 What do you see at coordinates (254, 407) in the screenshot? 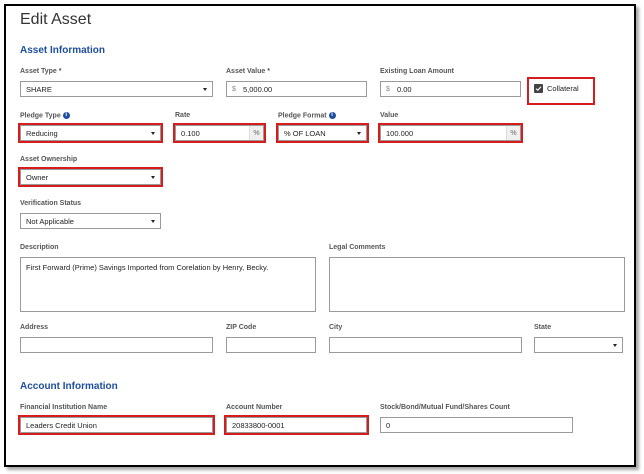
I see `account-number-label: Account Number` at bounding box center [254, 407].